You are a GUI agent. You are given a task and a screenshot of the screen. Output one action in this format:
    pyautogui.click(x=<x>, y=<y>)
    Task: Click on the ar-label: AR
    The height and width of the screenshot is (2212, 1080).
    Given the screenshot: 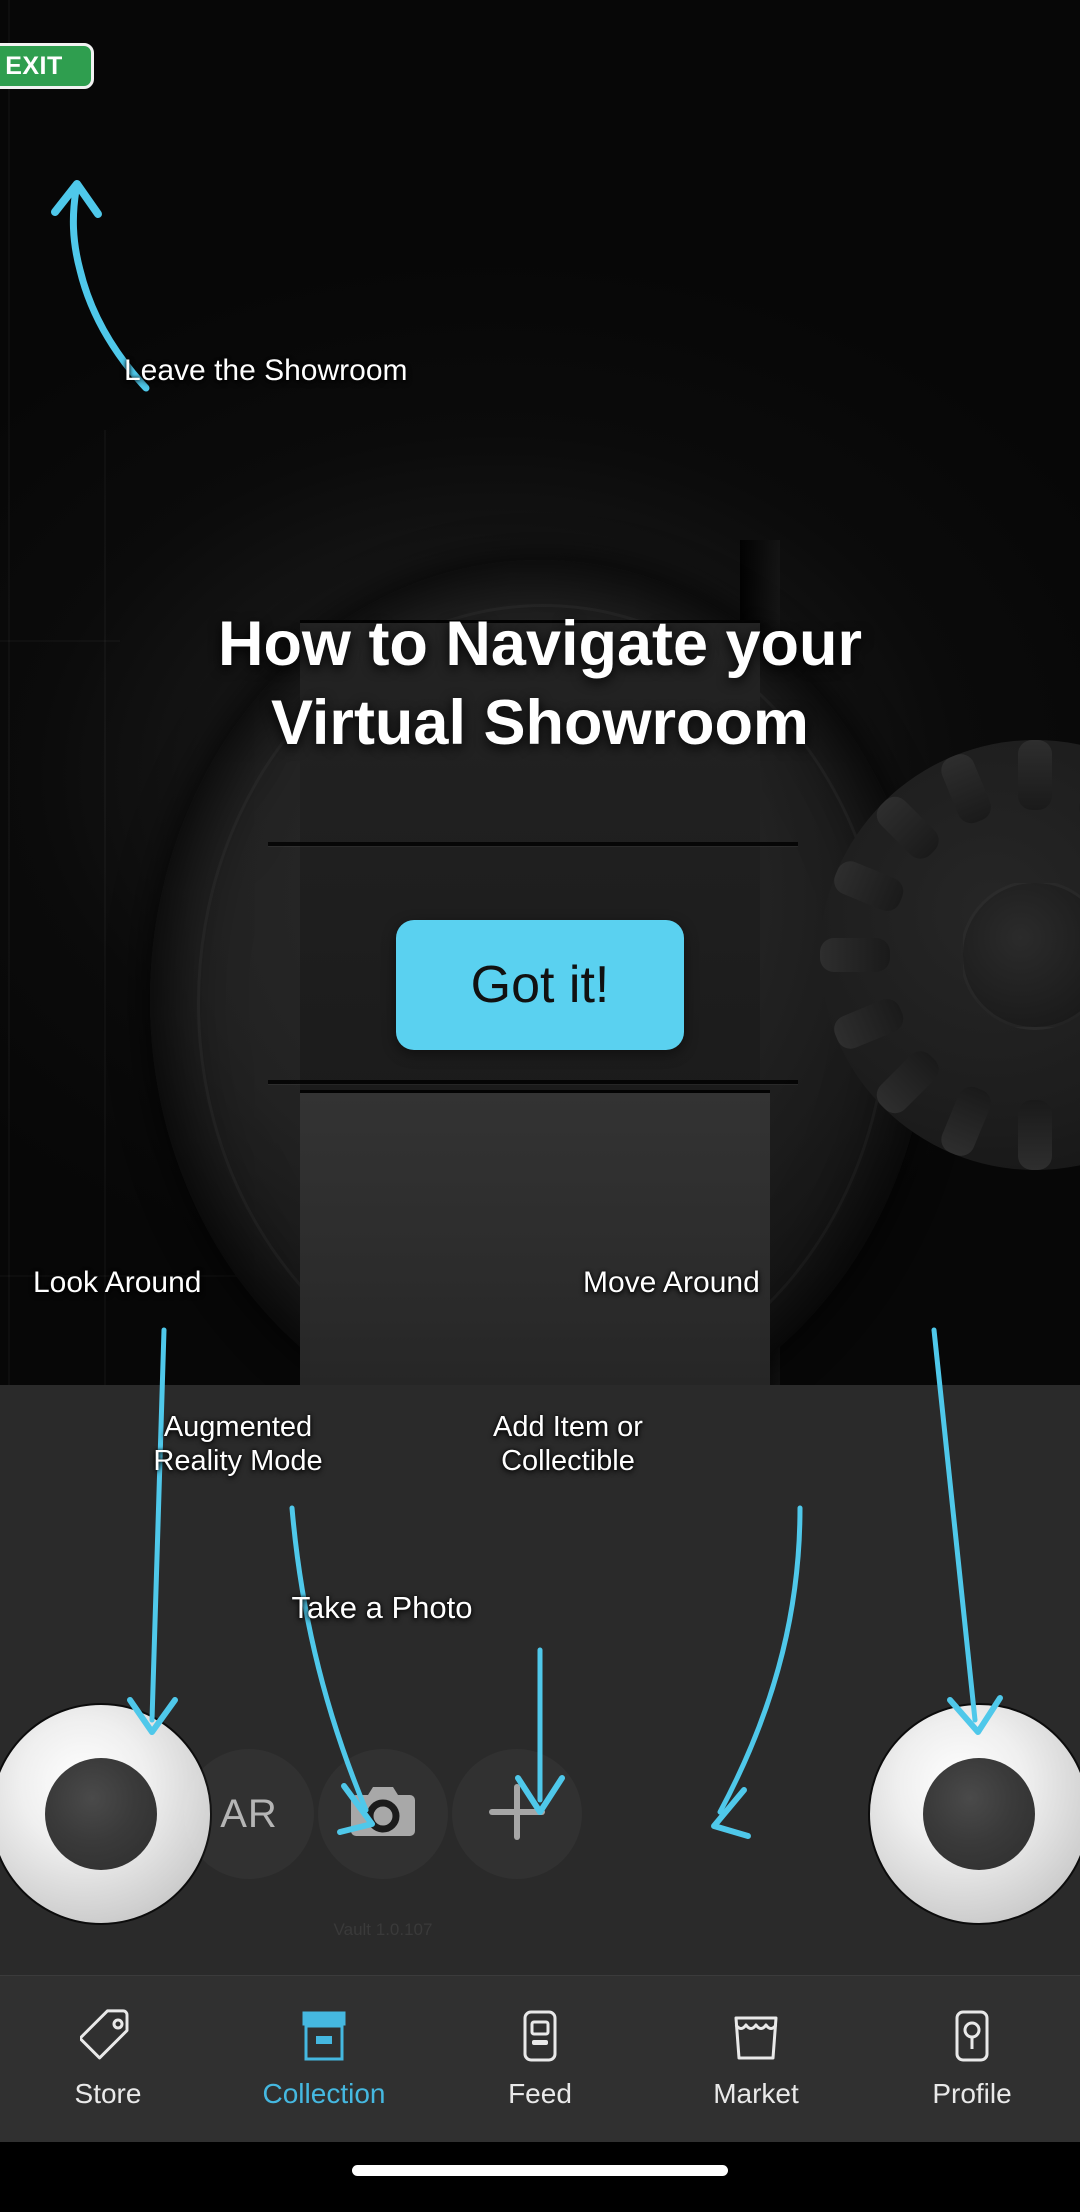 What is the action you would take?
    pyautogui.click(x=249, y=1813)
    